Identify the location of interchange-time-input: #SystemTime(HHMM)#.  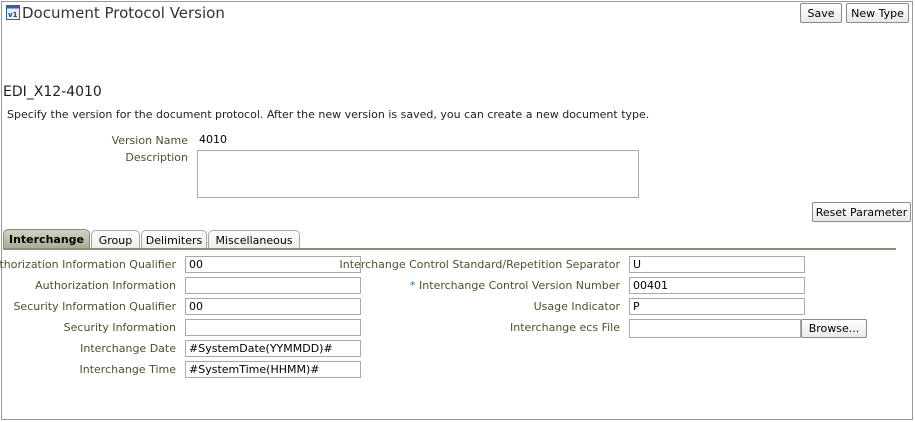
(273, 369).